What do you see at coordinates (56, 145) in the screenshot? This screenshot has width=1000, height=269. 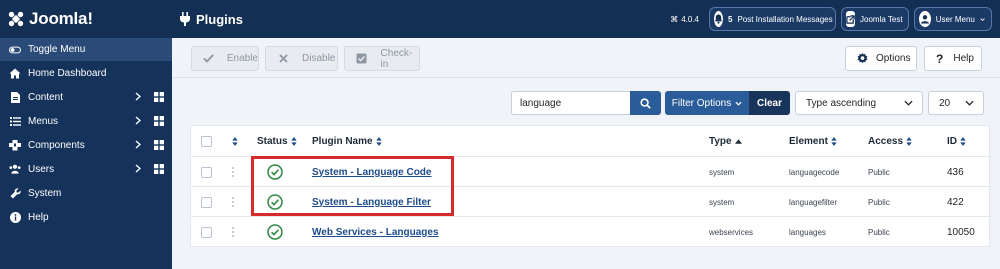 I see `sidebar-item-label: Components` at bounding box center [56, 145].